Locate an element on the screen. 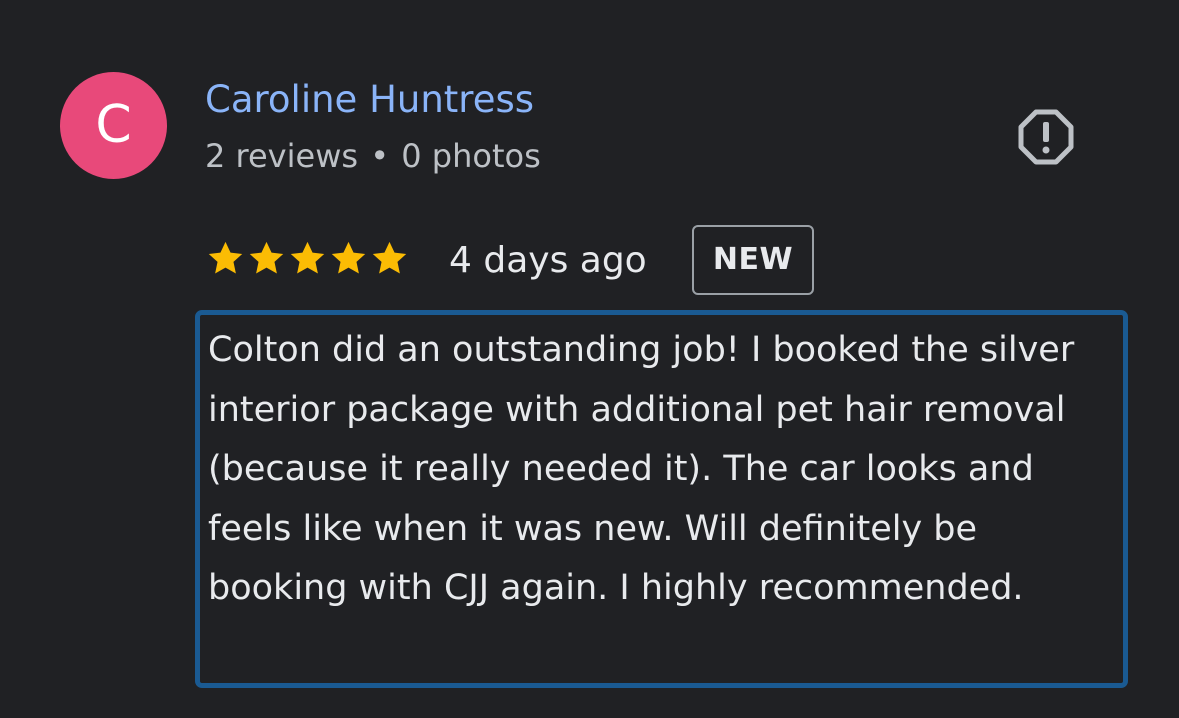 This screenshot has width=1179, height=718. author-meta: 2 reviews • 0 photos is located at coordinates (373, 156).